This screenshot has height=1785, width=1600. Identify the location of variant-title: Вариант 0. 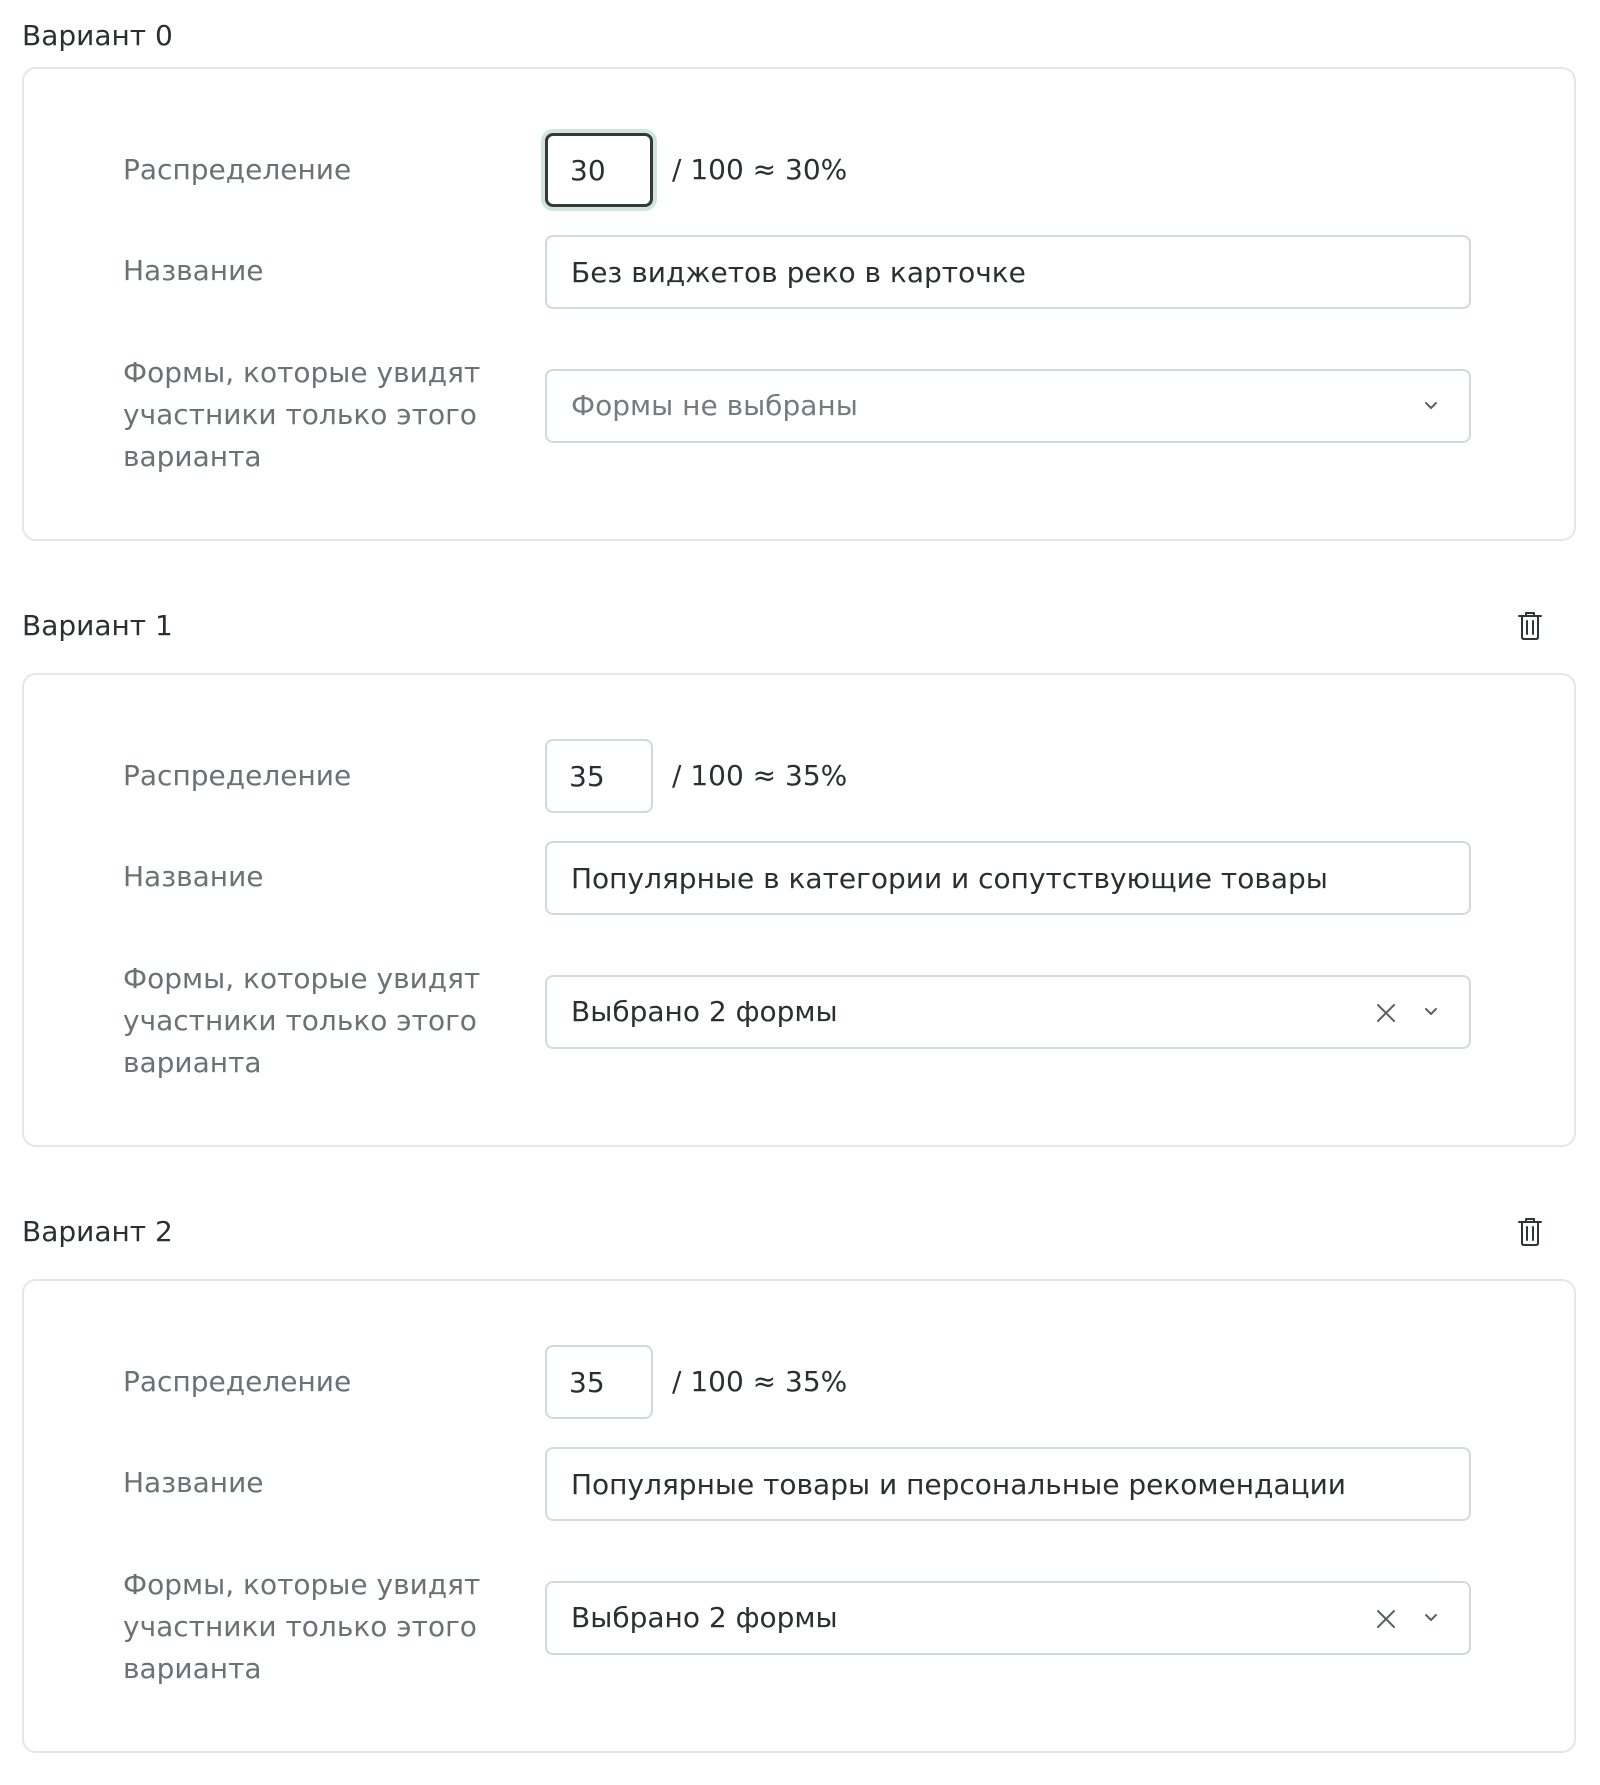
(97, 35).